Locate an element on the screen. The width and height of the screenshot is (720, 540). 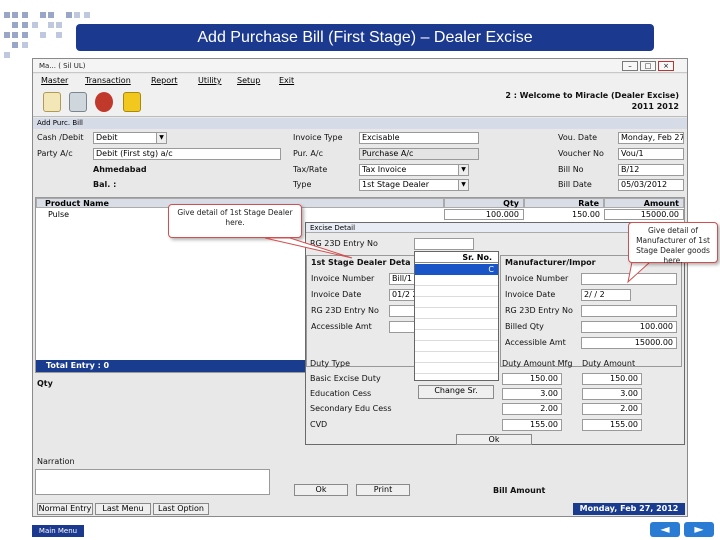
callout-pointers is located at coordinates (458, 260).